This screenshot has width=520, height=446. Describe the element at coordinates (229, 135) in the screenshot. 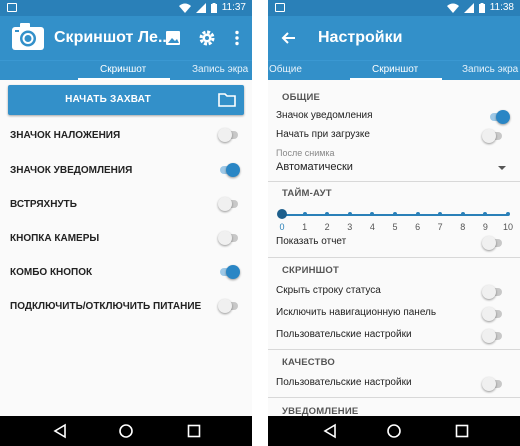

I see `overlay-icon-switch` at that location.